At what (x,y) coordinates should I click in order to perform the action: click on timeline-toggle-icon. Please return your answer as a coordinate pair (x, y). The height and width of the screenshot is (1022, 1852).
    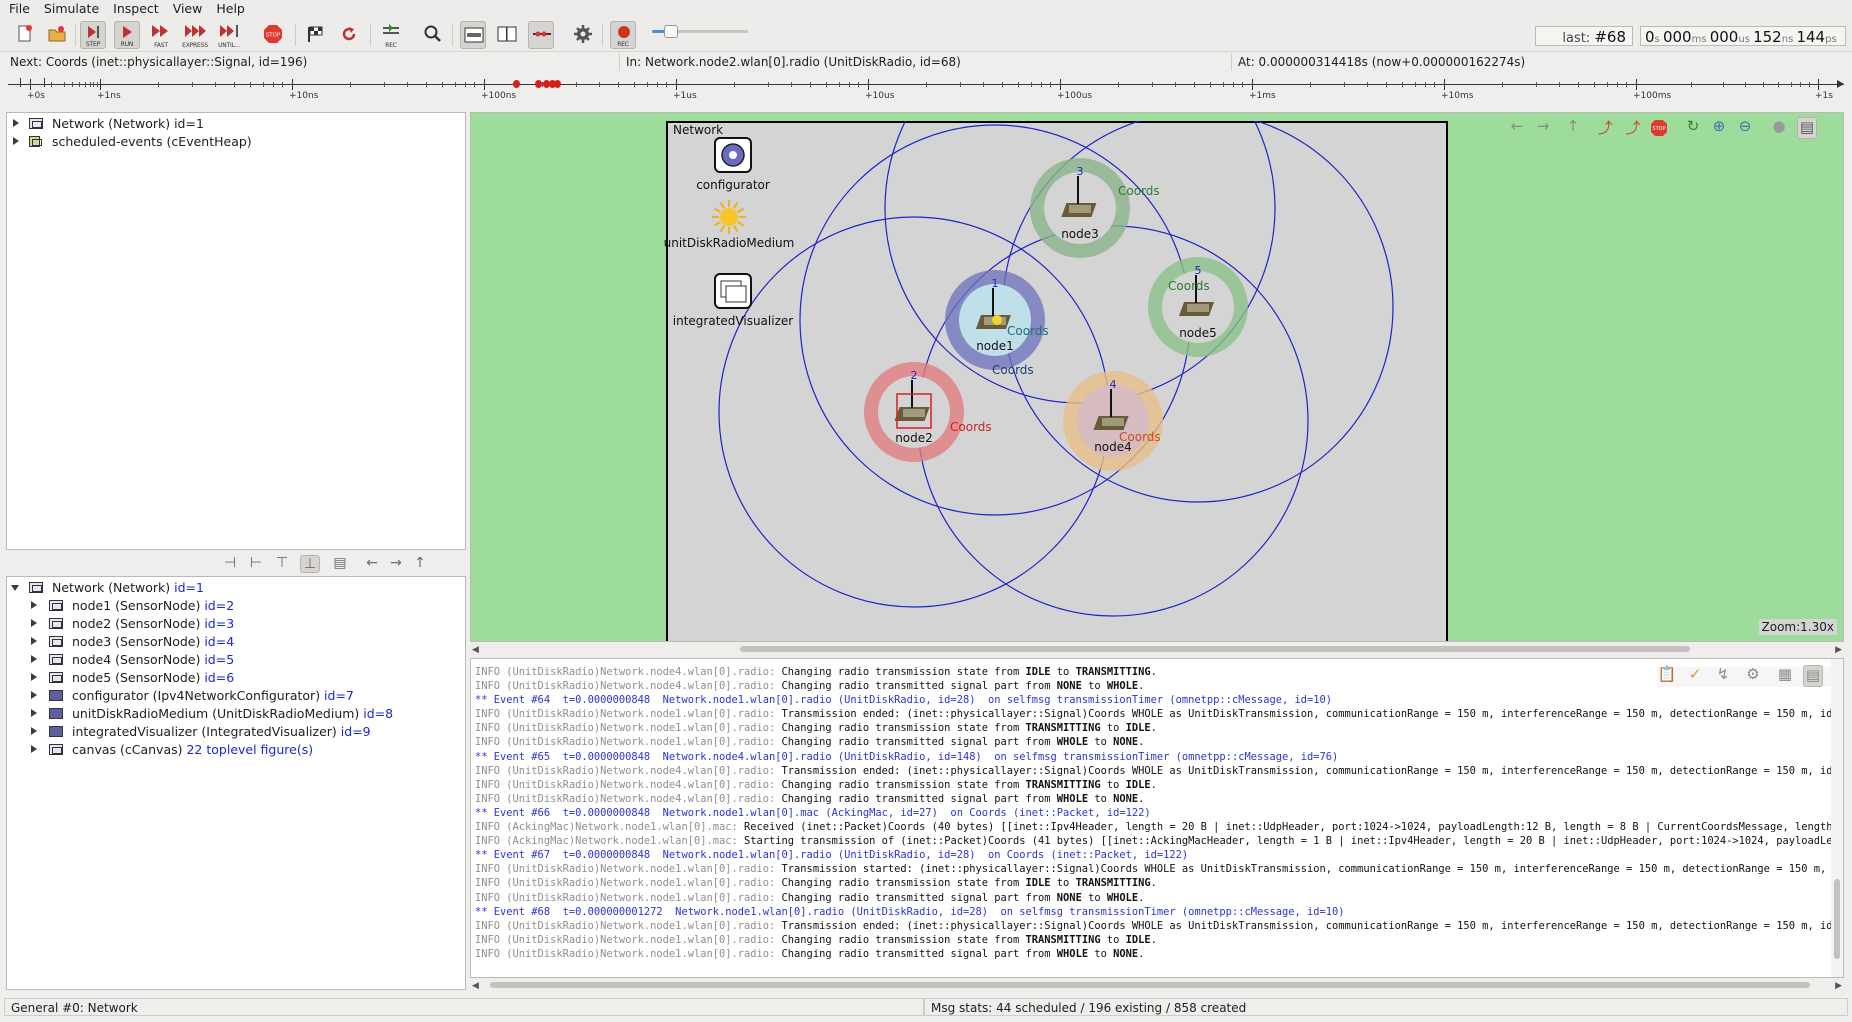
    Looking at the image, I should click on (541, 35).